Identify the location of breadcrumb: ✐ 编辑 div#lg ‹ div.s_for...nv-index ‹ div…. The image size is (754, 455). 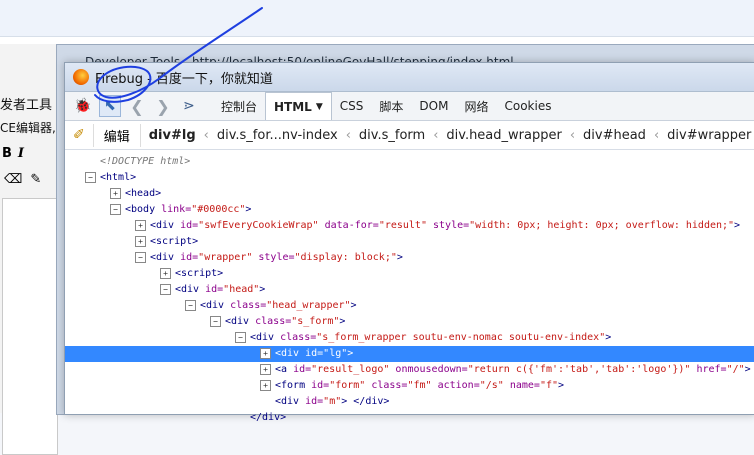
(409, 135).